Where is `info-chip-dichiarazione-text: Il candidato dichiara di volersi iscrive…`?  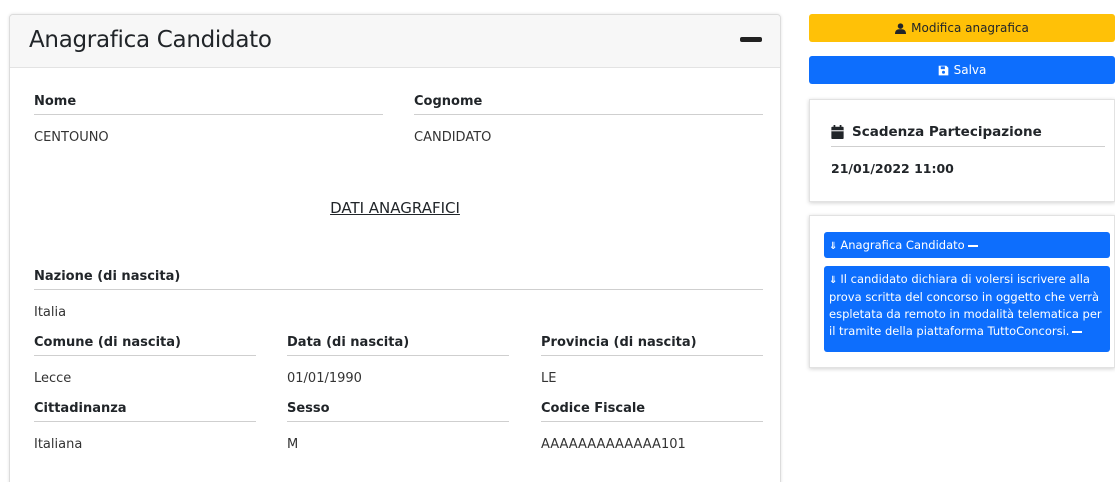
info-chip-dichiarazione-text: Il candidato dichiara di volersi iscrive… is located at coordinates (965, 305).